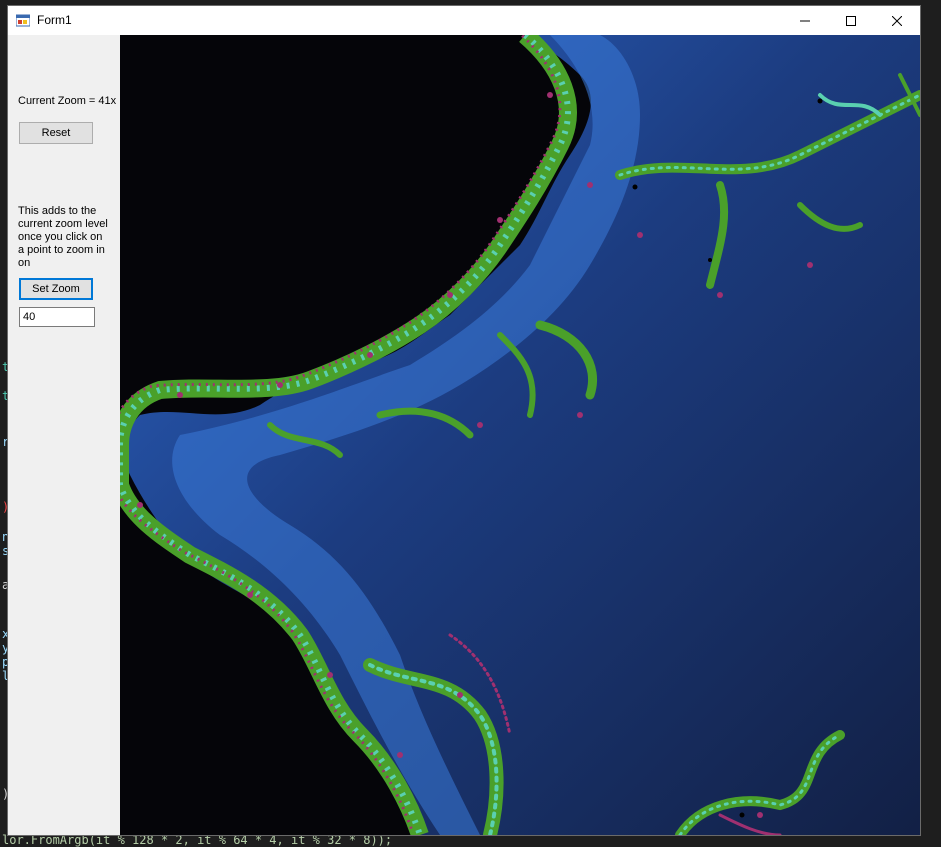 This screenshot has height=847, width=941. Describe the element at coordinates (54, 20) in the screenshot. I see `window-title: Form1` at that location.